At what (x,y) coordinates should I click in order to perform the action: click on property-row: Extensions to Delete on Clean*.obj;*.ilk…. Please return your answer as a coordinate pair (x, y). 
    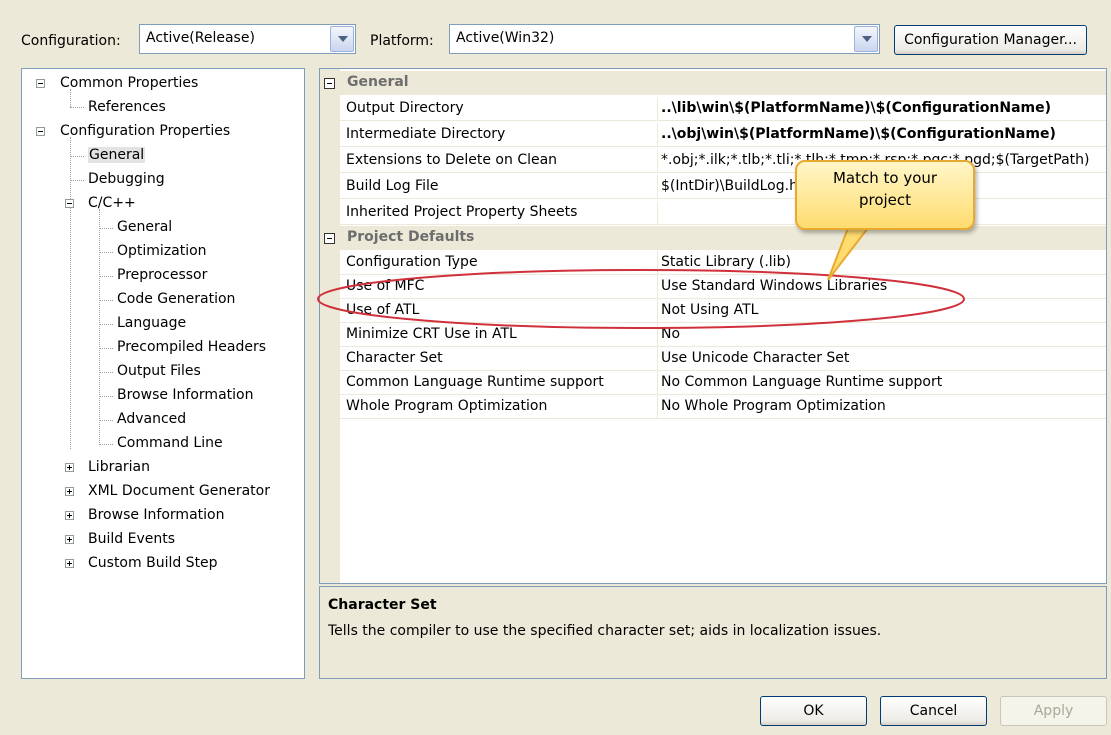
    Looking at the image, I should click on (723, 161).